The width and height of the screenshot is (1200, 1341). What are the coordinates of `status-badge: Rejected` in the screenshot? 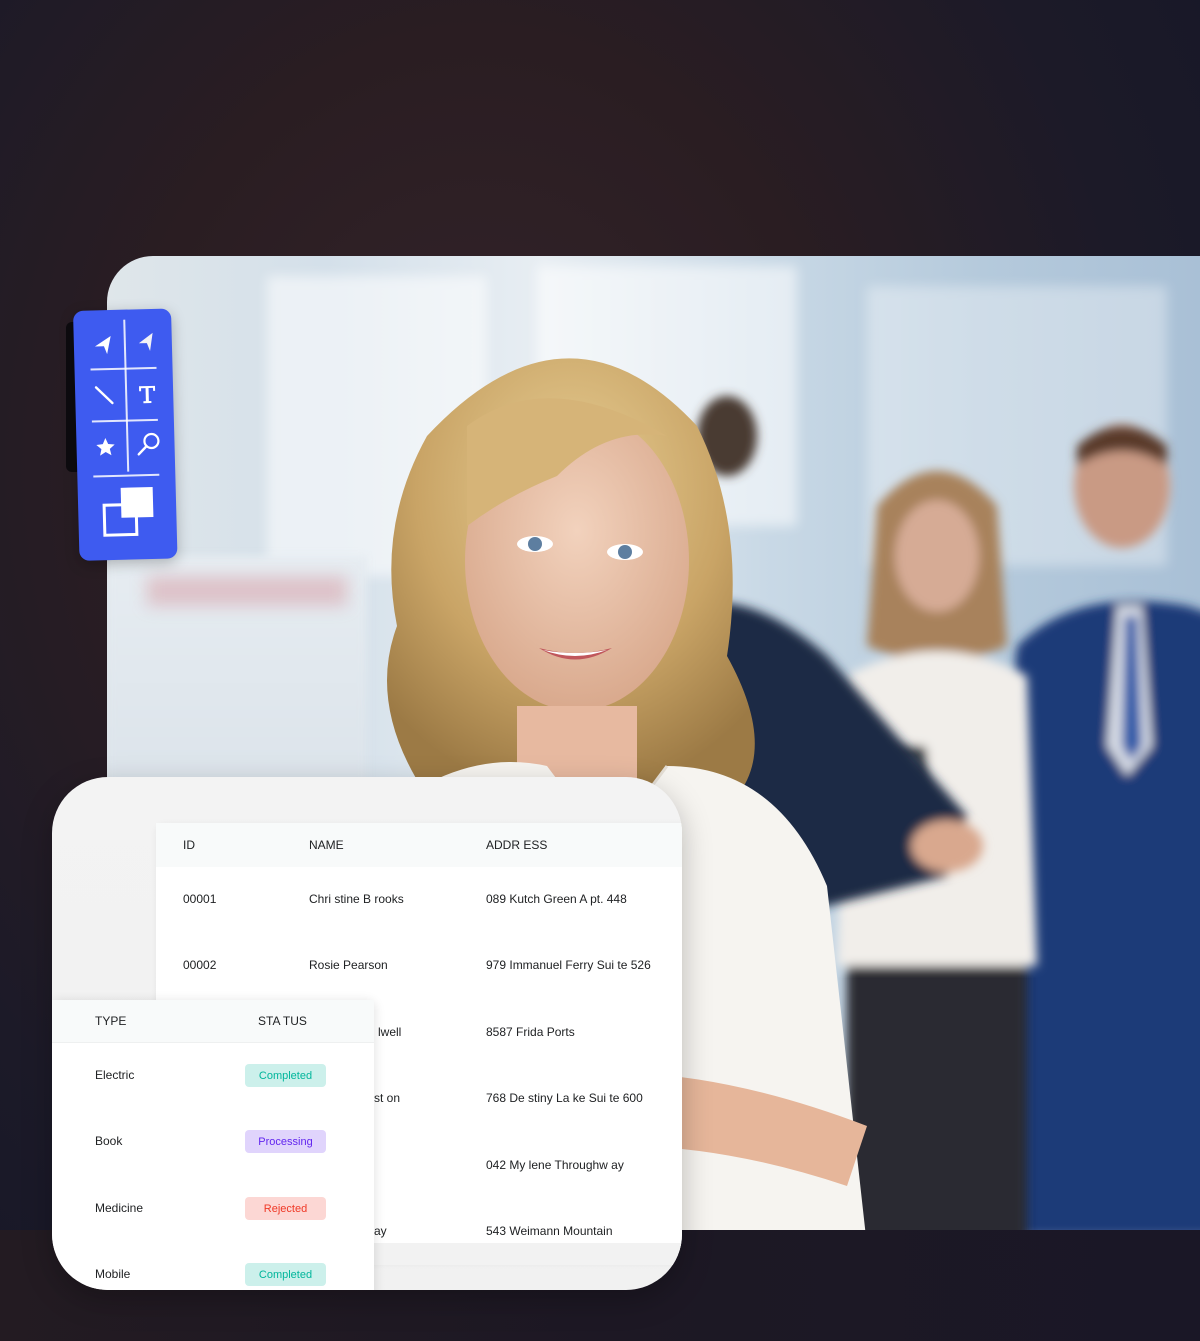 It's located at (285, 1208).